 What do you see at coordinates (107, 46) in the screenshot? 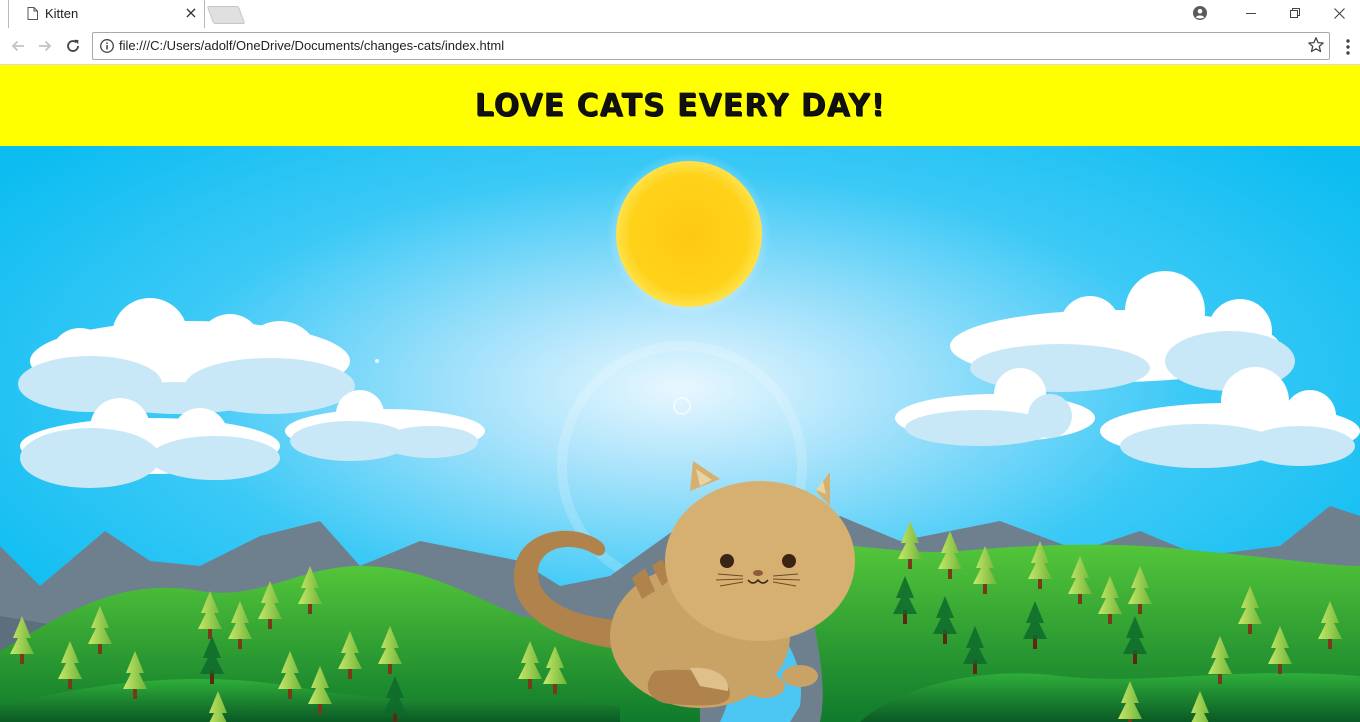
I see `info-icon` at bounding box center [107, 46].